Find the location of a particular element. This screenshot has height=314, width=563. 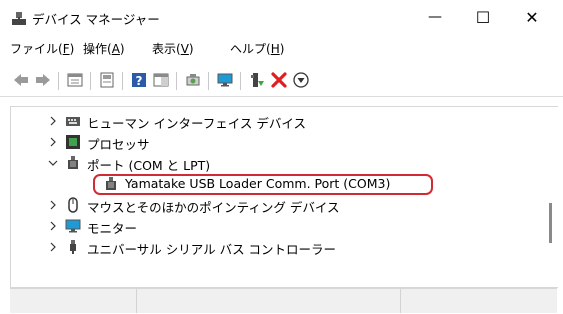

close-icon: ✕ is located at coordinates (532, 17).